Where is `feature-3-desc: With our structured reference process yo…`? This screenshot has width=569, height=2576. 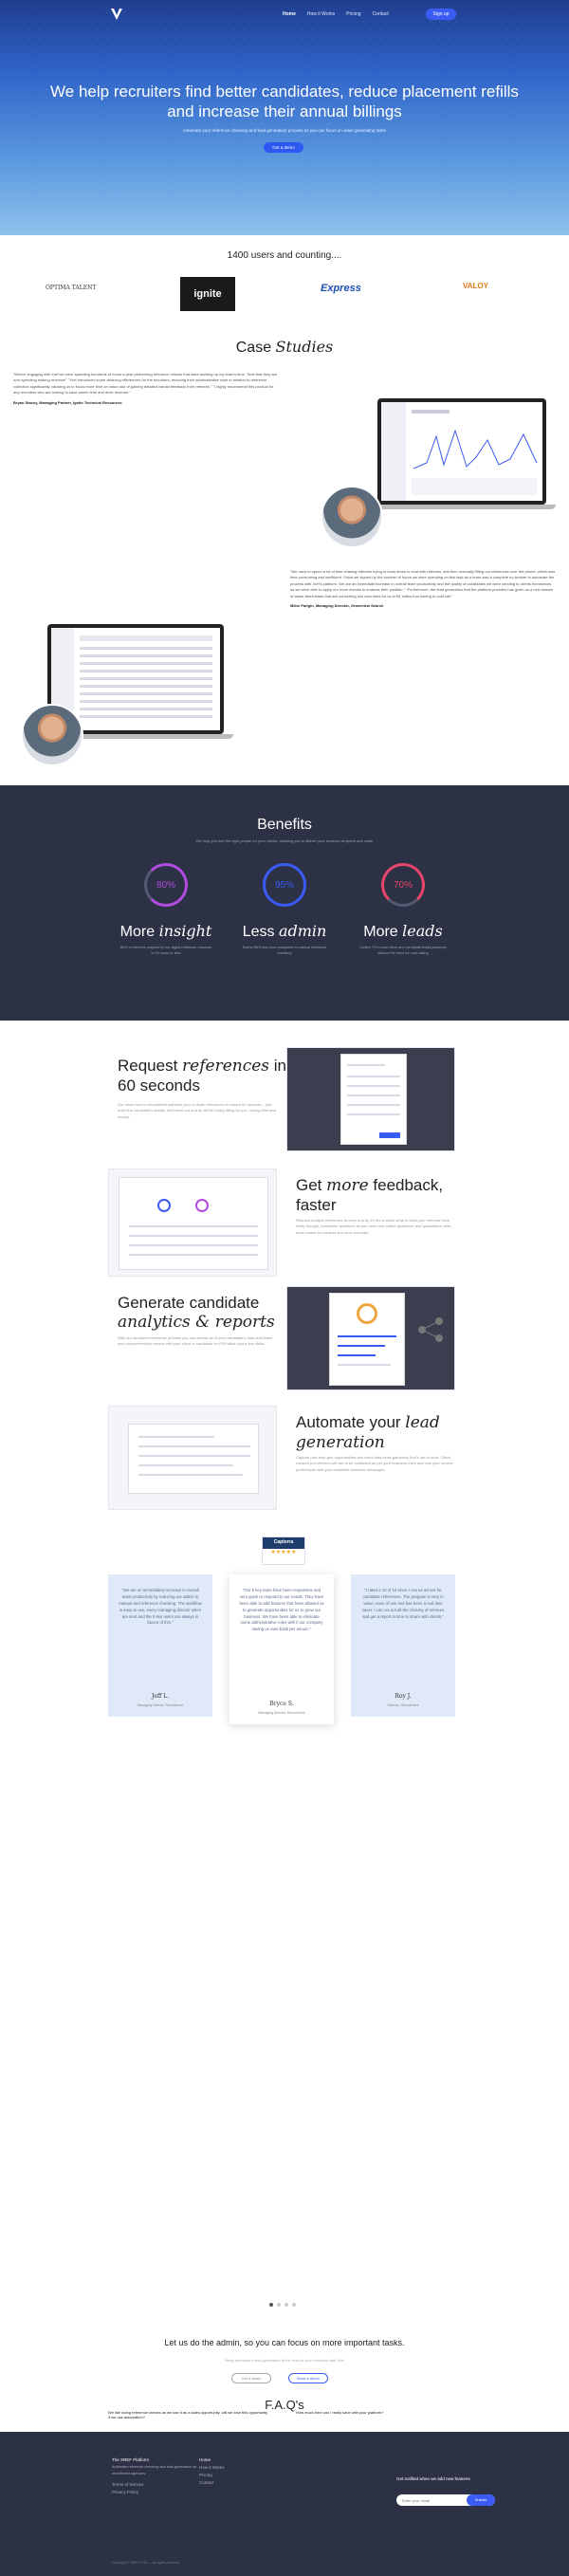
feature-3-desc: With our structured reference process yo… is located at coordinates (195, 1341).